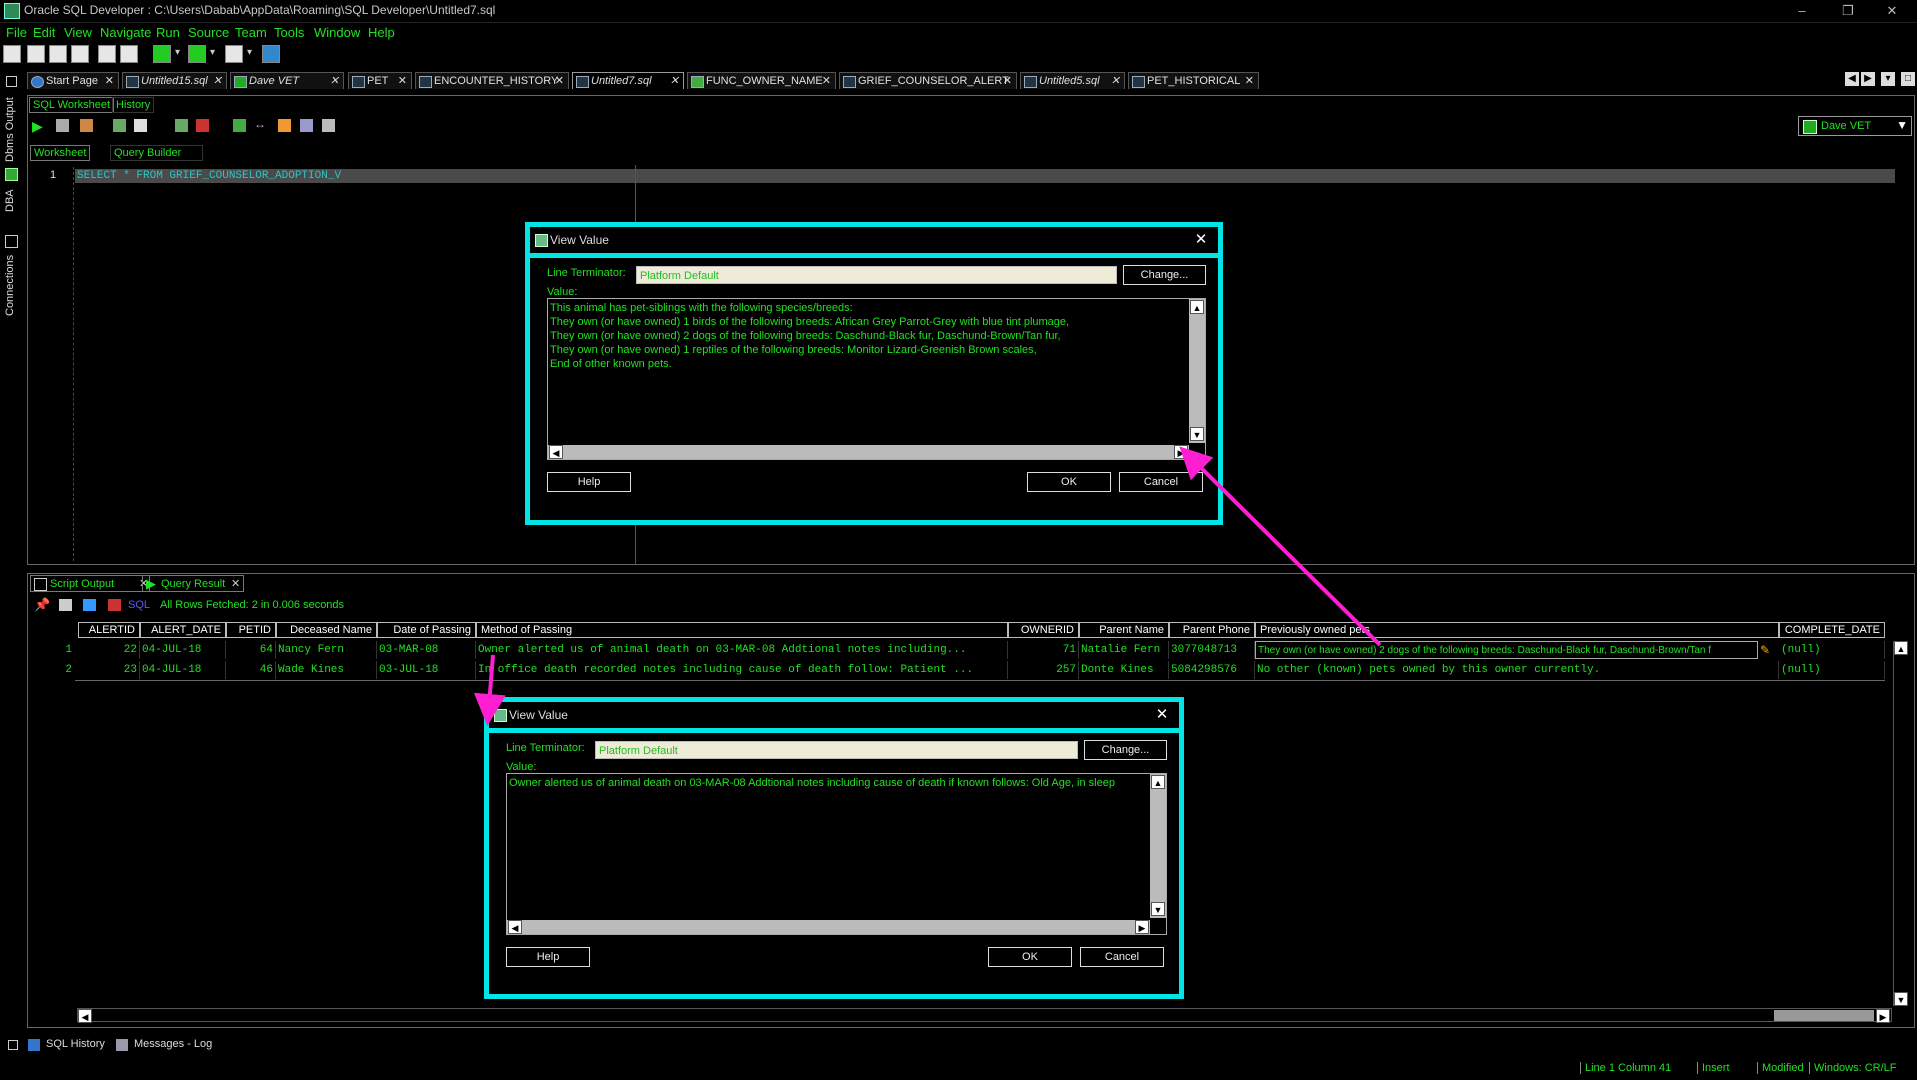 The height and width of the screenshot is (1080, 1917). Describe the element at coordinates (122, 1045) in the screenshot. I see `messages-icon` at that location.